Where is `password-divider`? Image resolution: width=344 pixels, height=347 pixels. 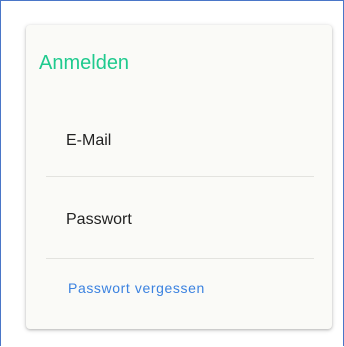
password-divider is located at coordinates (180, 258).